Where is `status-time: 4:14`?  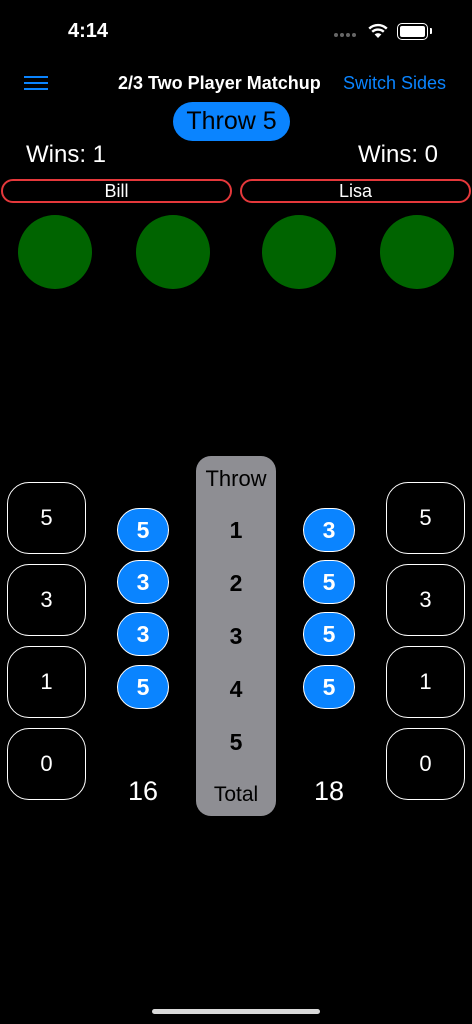 status-time: 4:14 is located at coordinates (88, 31).